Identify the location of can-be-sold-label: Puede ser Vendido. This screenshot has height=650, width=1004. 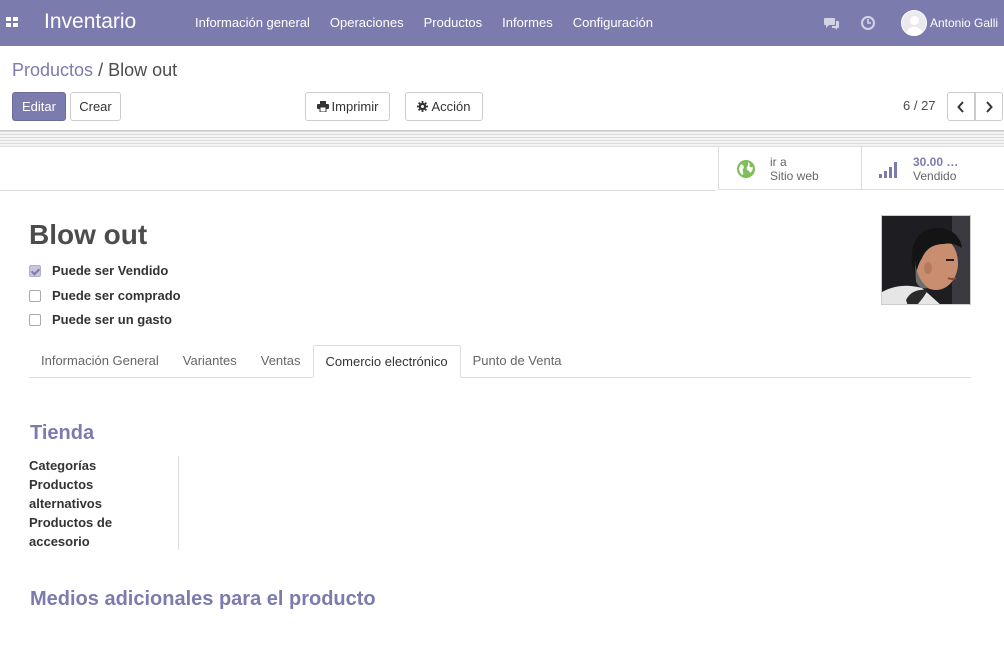
(110, 270).